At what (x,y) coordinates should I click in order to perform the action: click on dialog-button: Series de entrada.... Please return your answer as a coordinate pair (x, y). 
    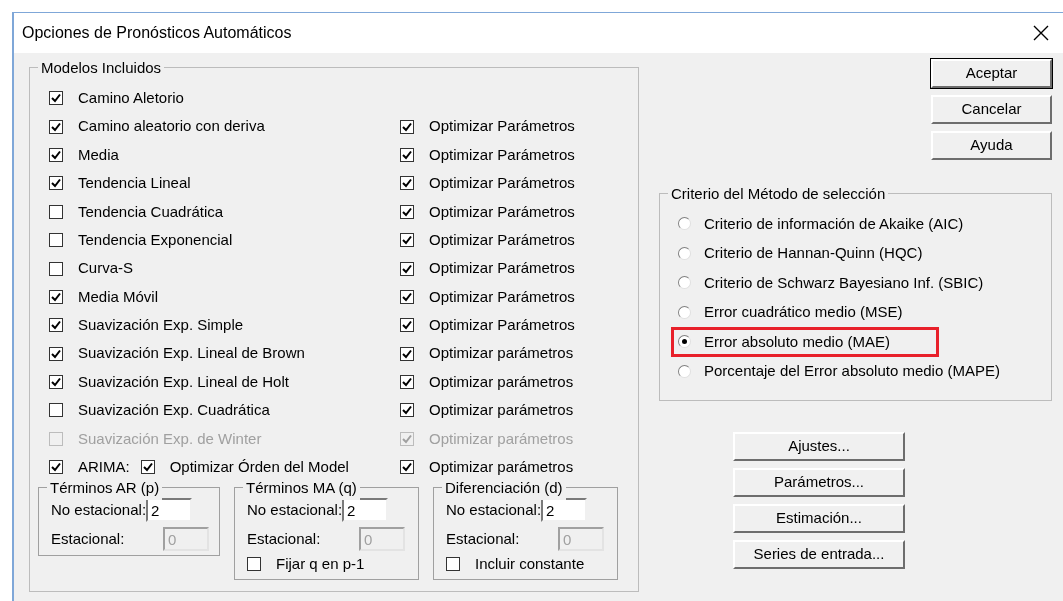
    Looking at the image, I should click on (819, 554).